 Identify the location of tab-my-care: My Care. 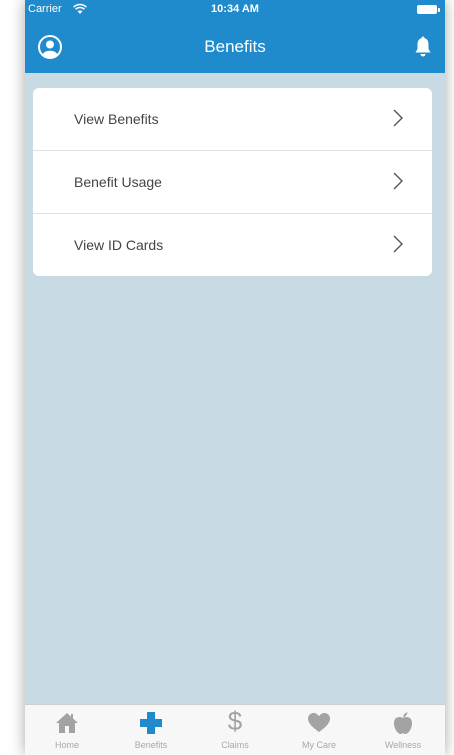
(319, 730).